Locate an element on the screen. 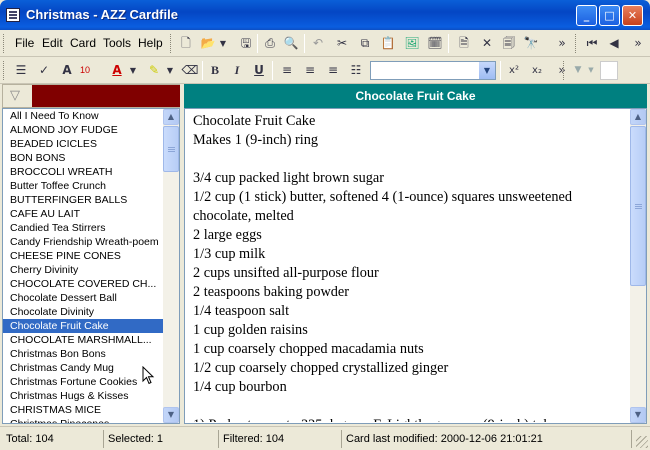 The height and width of the screenshot is (450, 650). scroll-down-icon: ▼ is located at coordinates (171, 415).